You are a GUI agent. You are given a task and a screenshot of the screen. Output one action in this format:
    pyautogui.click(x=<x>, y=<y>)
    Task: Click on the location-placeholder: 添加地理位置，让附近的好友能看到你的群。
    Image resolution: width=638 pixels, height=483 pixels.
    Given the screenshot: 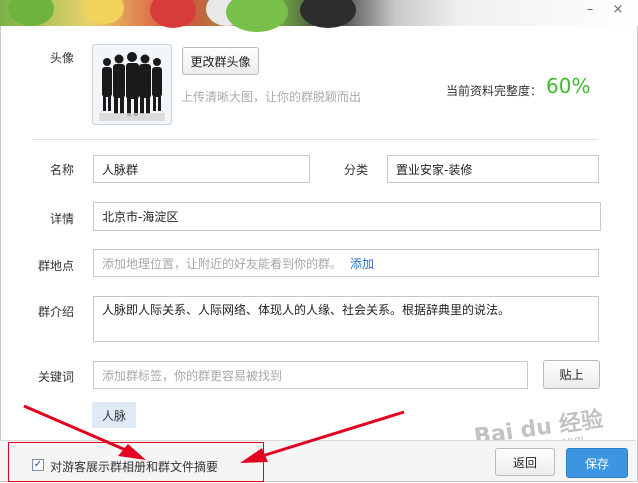 What is the action you would take?
    pyautogui.click(x=222, y=263)
    